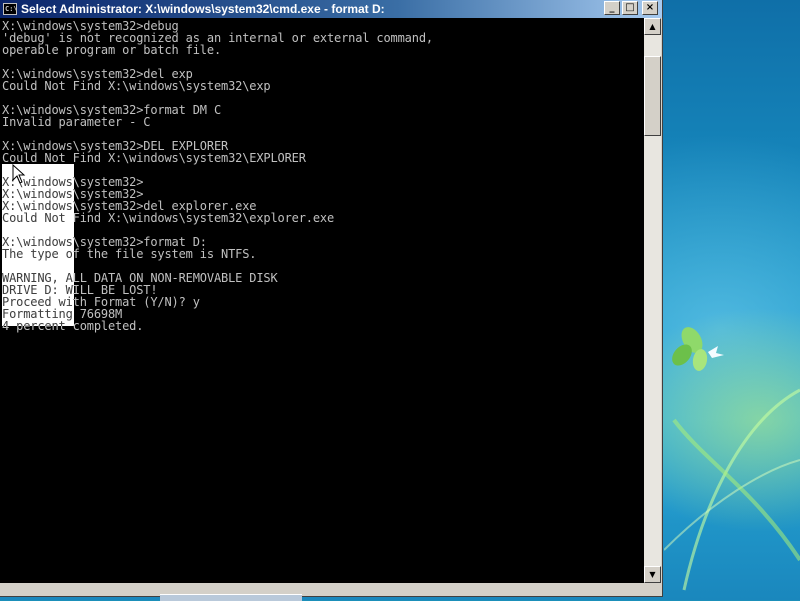 The image size is (800, 601). I want to click on console-line: The type of the file system is NTFS., so click(129, 254).